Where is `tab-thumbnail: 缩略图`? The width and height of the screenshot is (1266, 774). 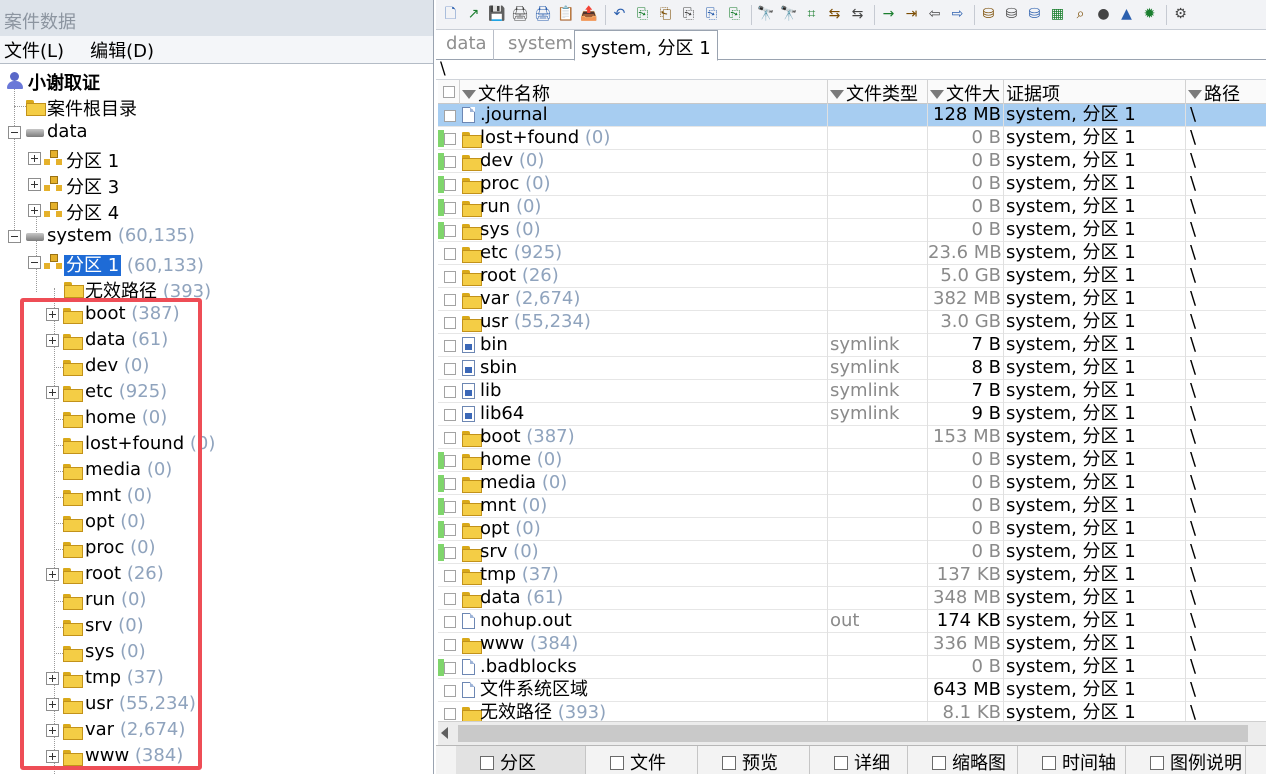
tab-thumbnail: 缩略图 is located at coordinates (963, 760).